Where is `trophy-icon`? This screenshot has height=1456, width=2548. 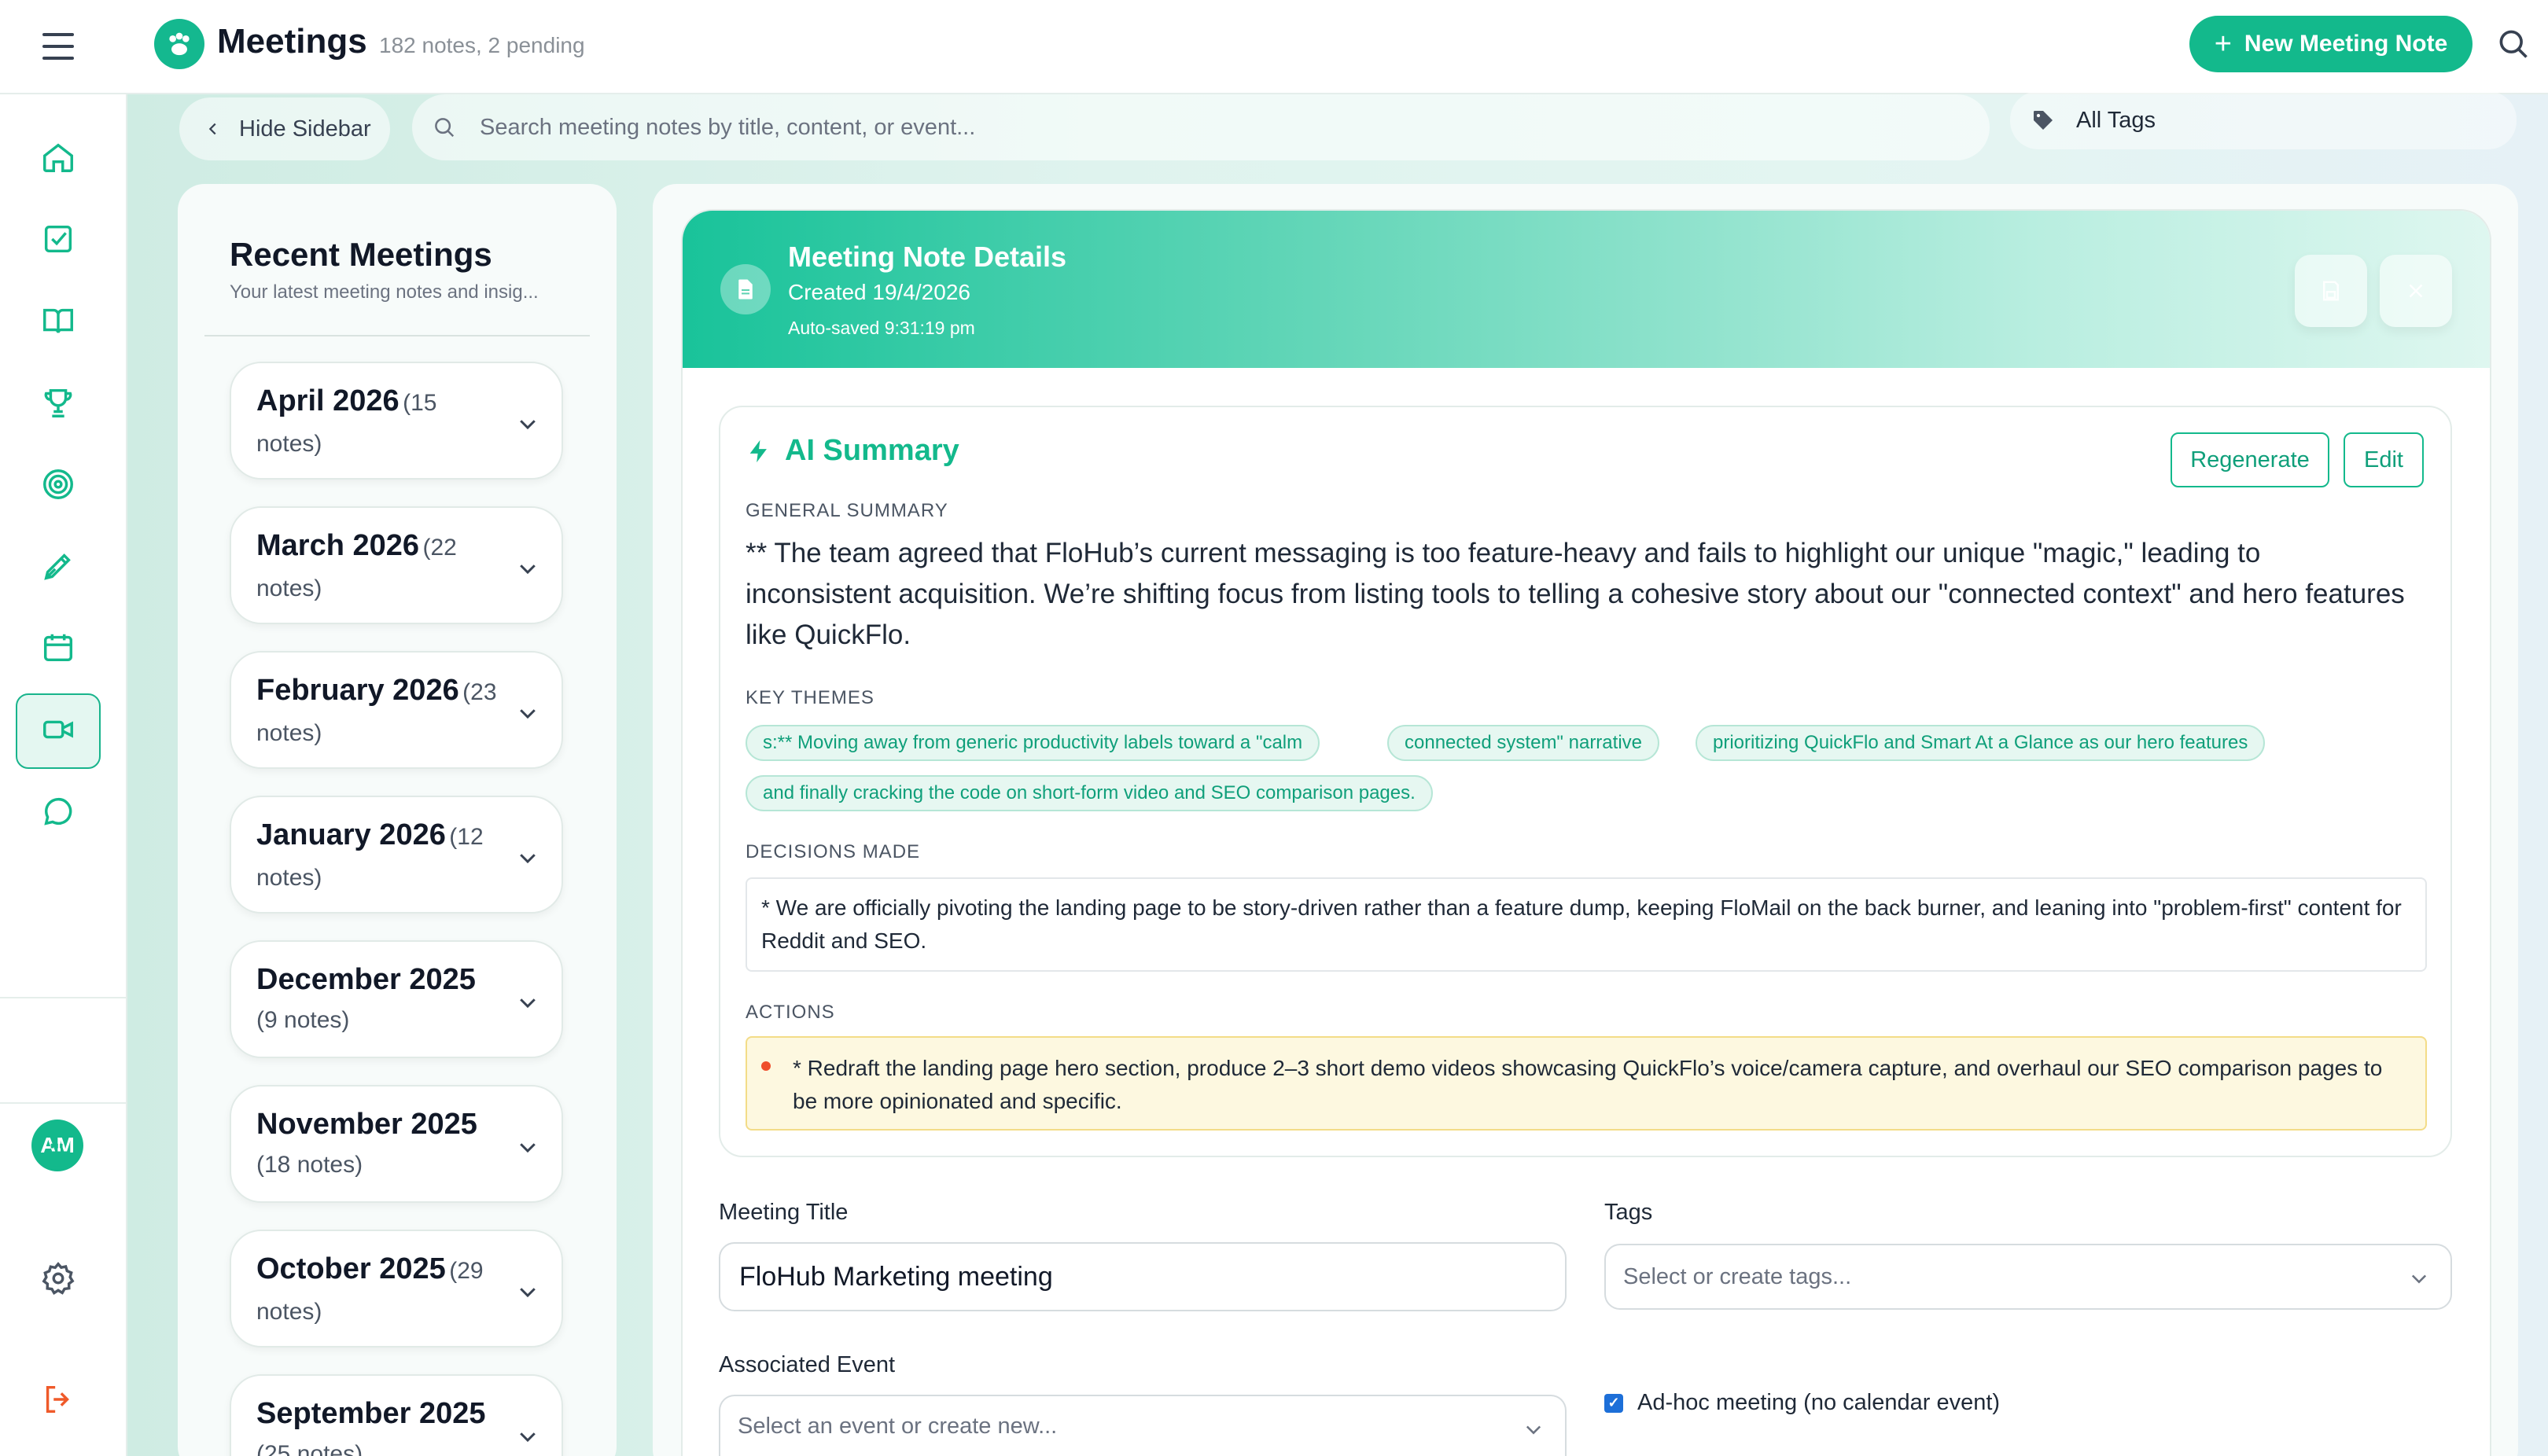
trophy-icon is located at coordinates (58, 402).